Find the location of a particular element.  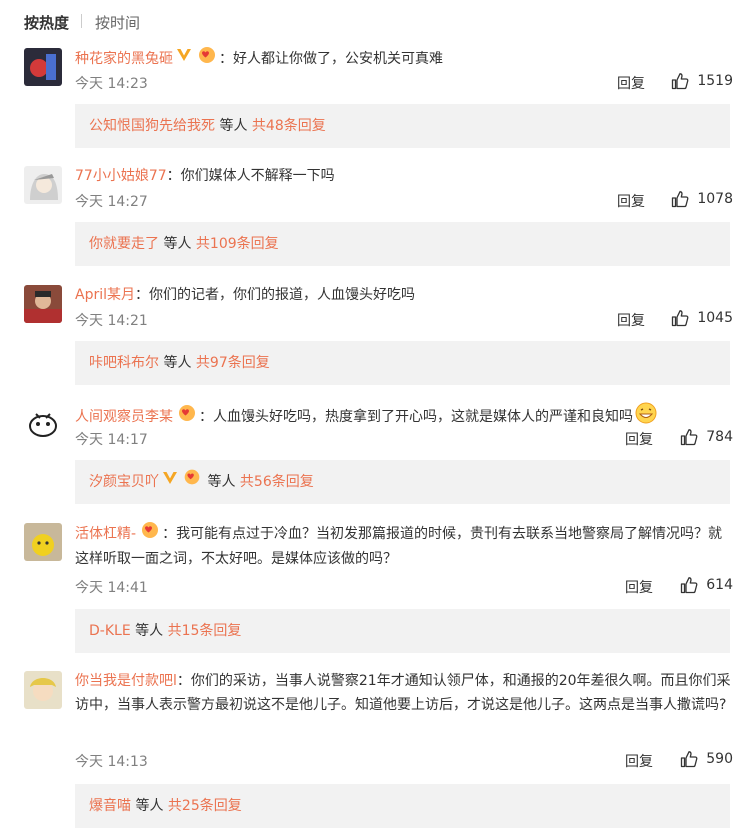

like-count: 1519 is located at coordinates (715, 81).